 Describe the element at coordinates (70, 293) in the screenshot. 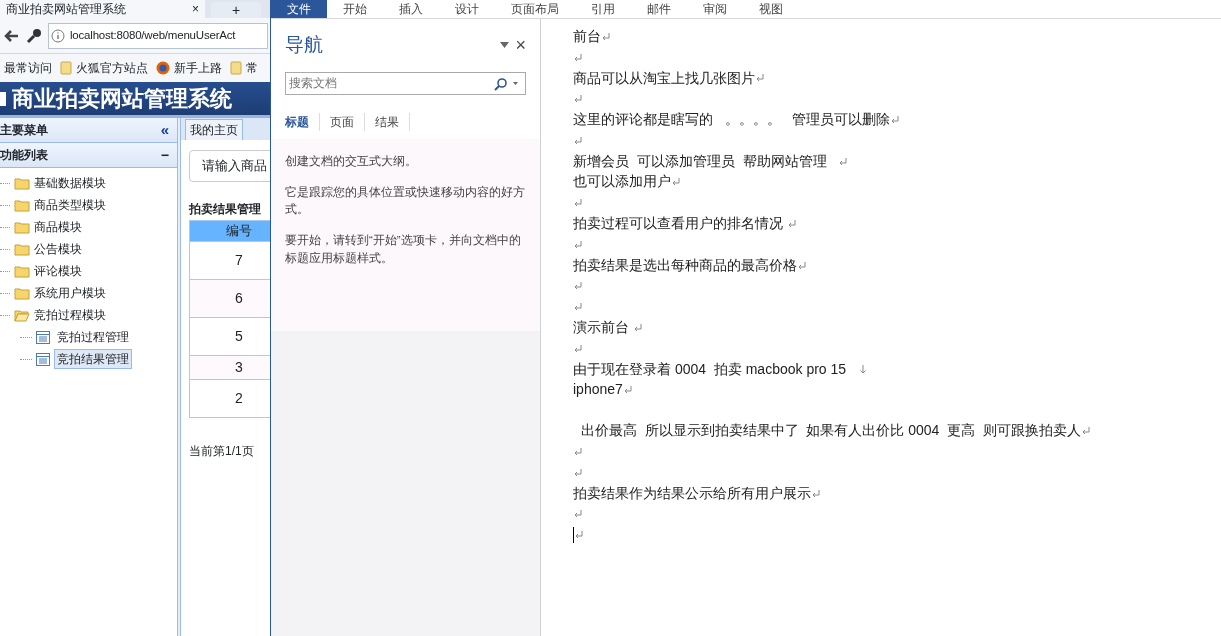

I see `tree-item-label: 系统用户模块` at that location.